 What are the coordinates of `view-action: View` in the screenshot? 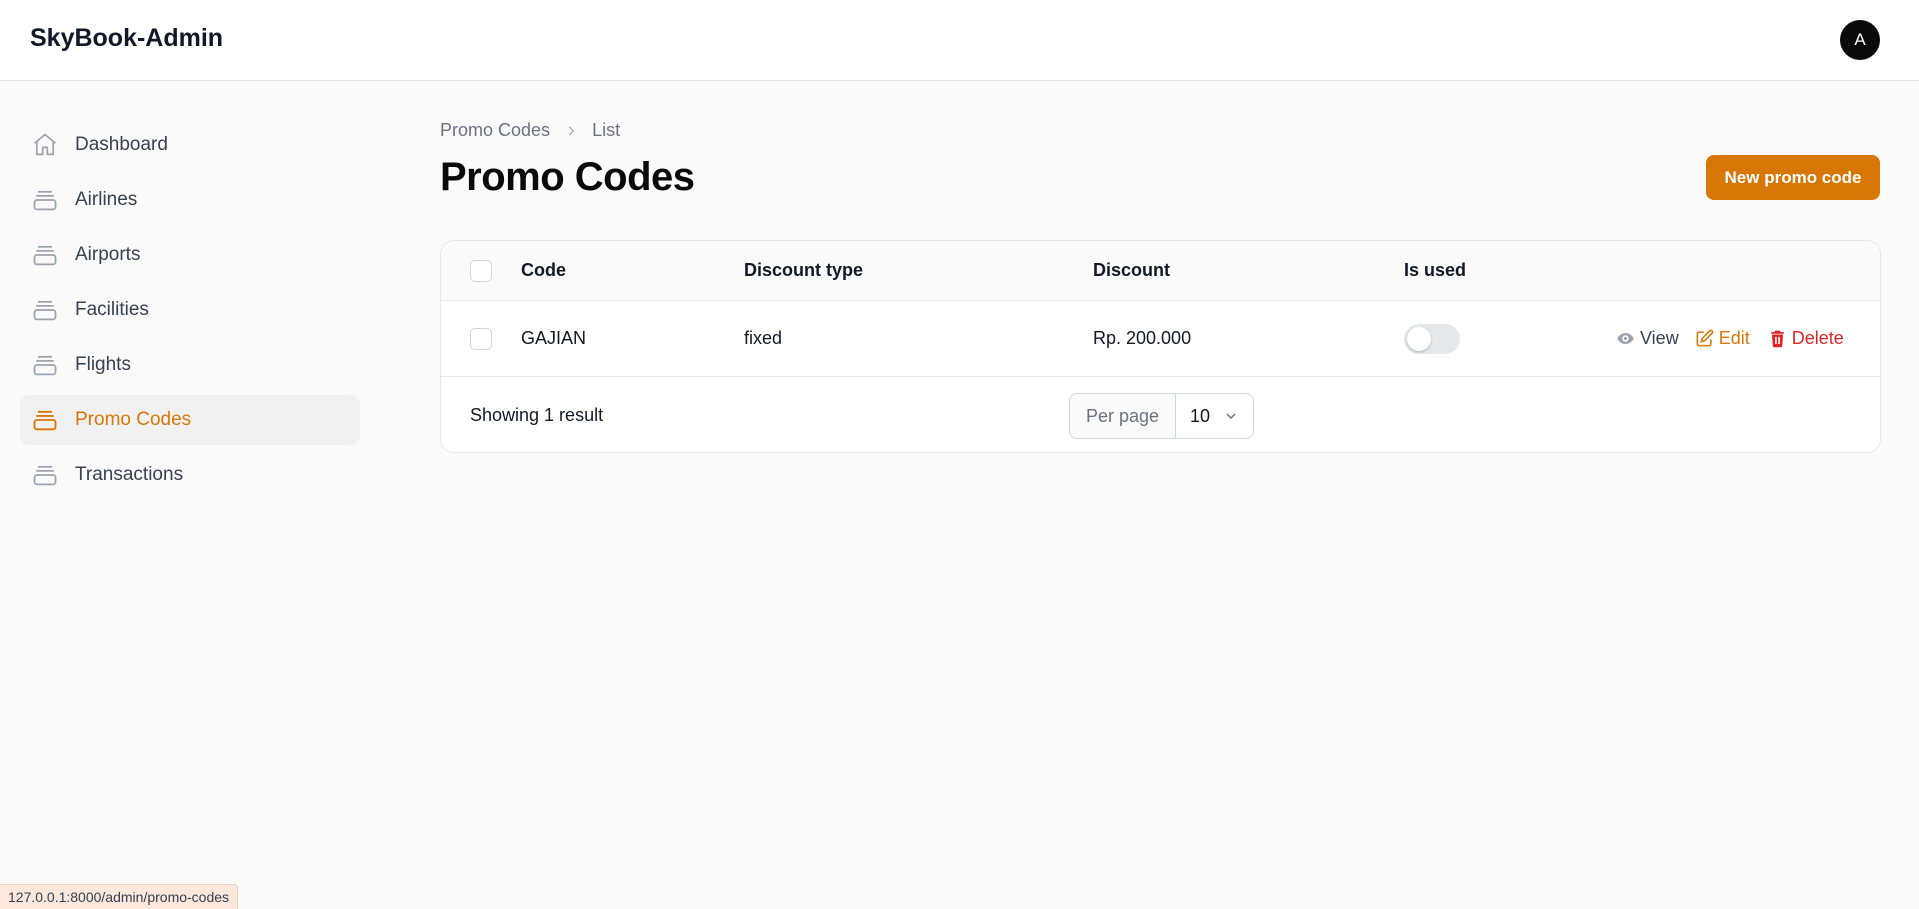 It's located at (1647, 338).